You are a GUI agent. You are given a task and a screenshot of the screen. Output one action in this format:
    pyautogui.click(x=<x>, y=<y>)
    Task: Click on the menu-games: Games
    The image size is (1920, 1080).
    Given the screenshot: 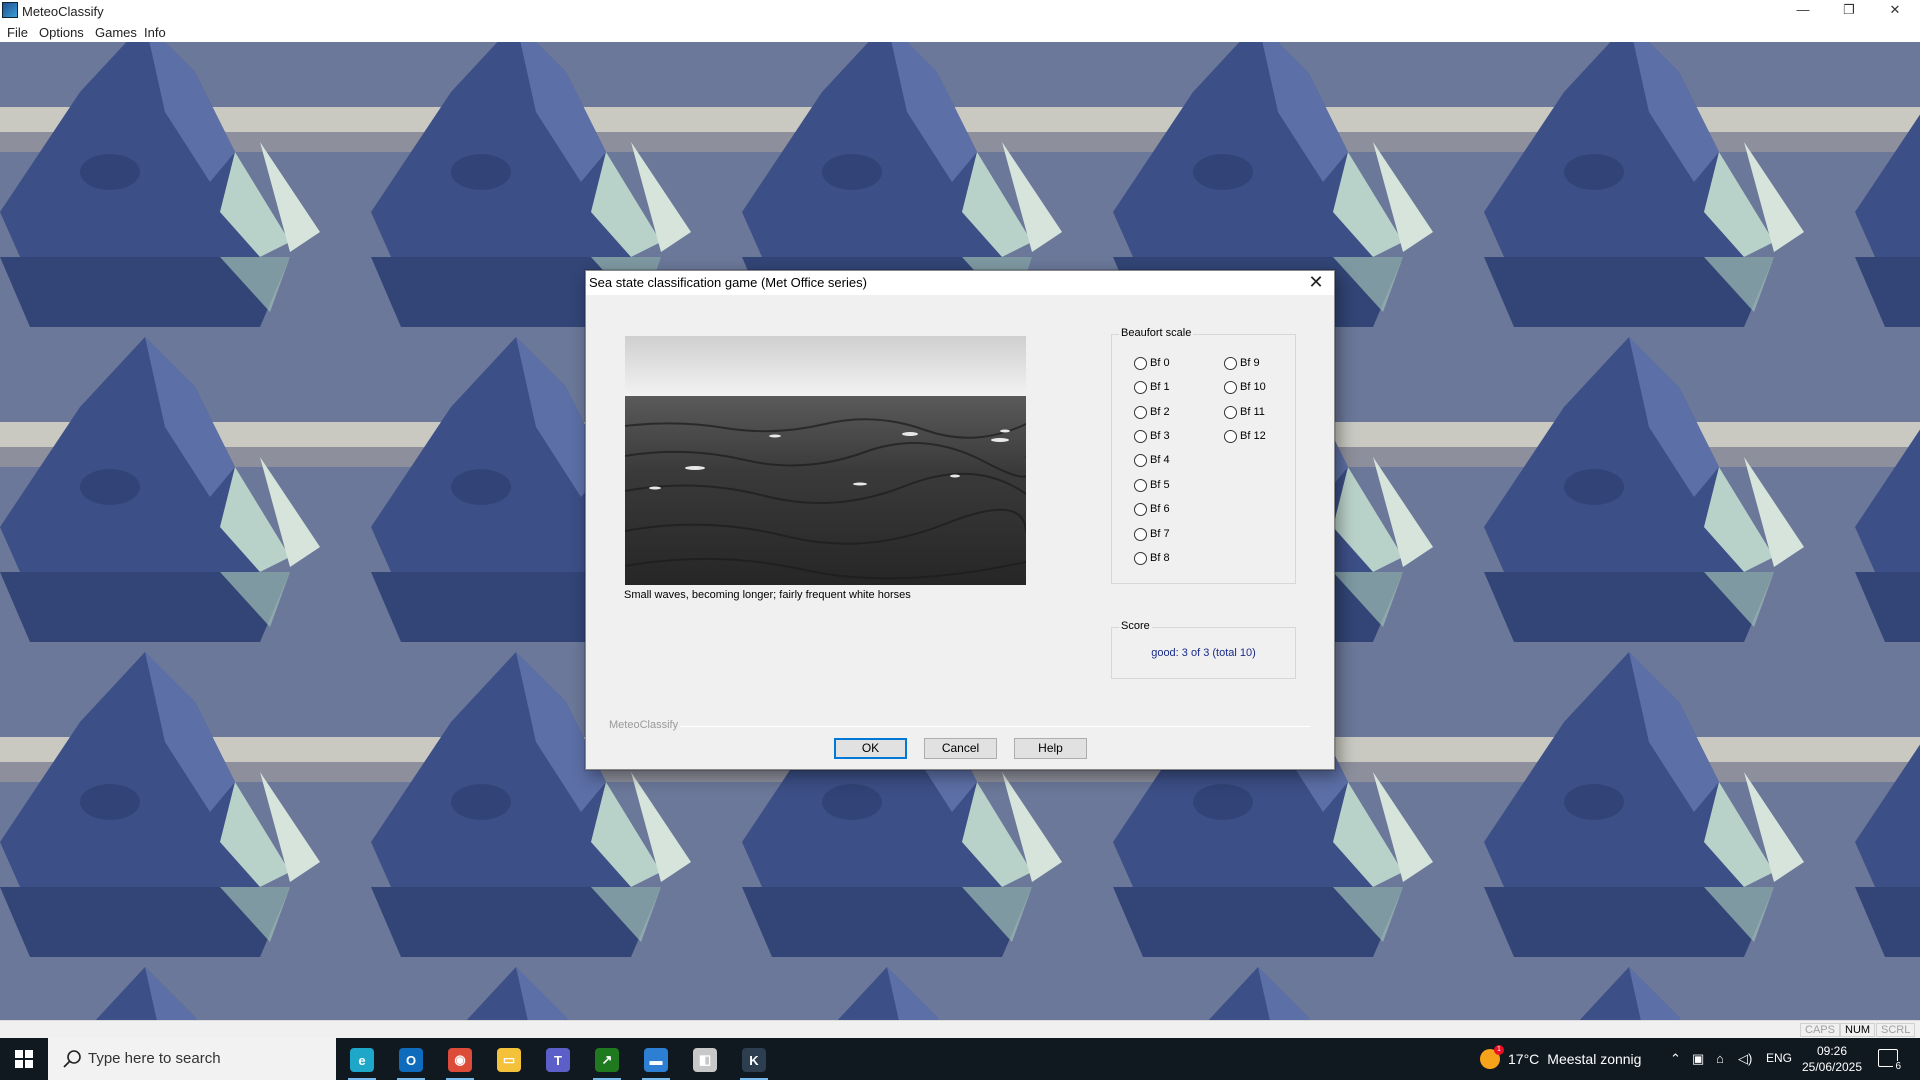 What is the action you would take?
    pyautogui.click(x=116, y=32)
    